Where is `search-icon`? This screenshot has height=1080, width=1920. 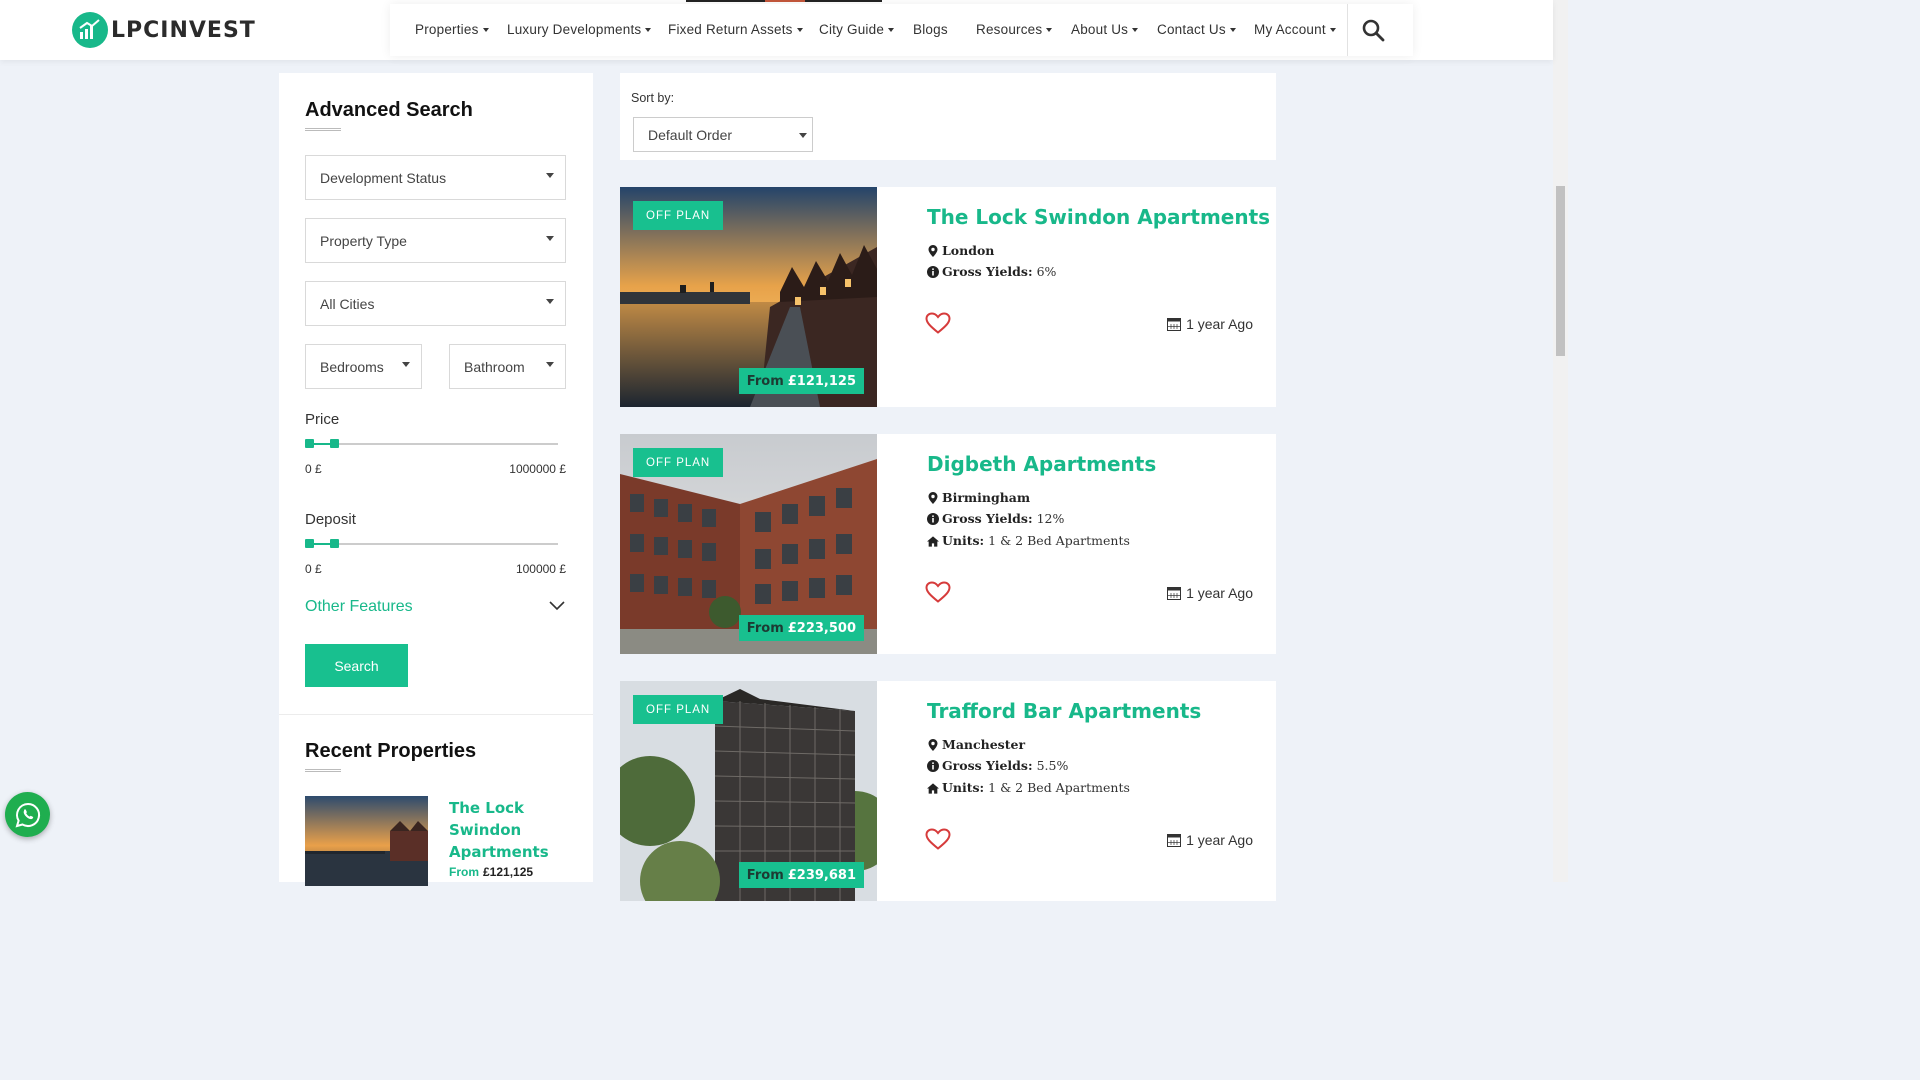 search-icon is located at coordinates (1373, 32).